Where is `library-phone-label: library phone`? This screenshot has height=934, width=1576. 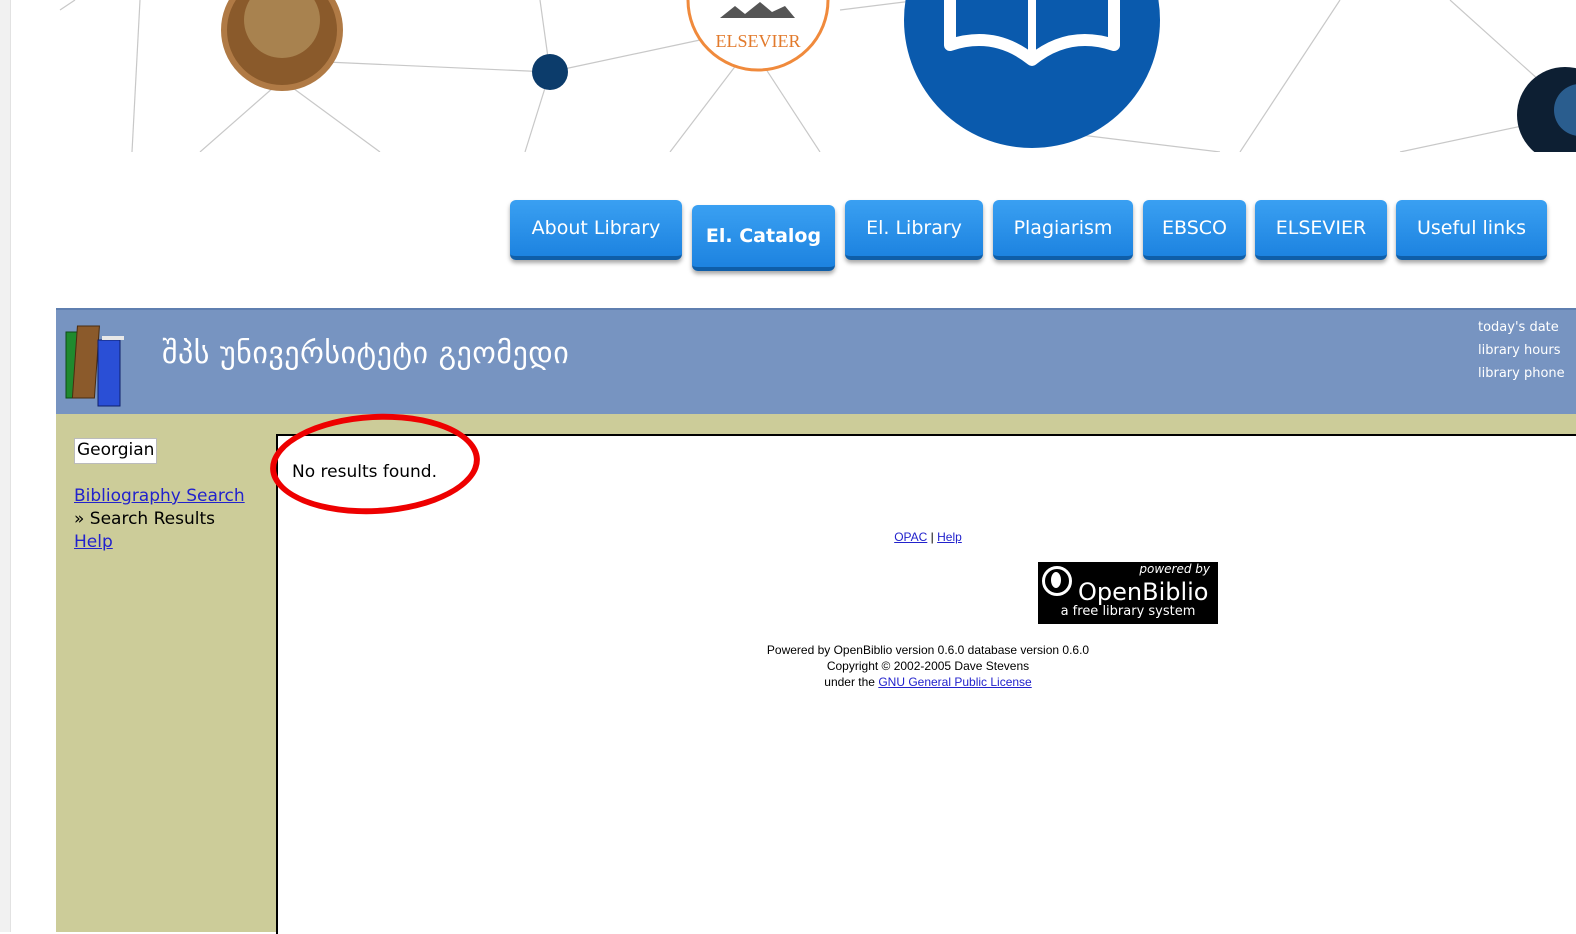
library-phone-label: library phone is located at coordinates (1521, 373).